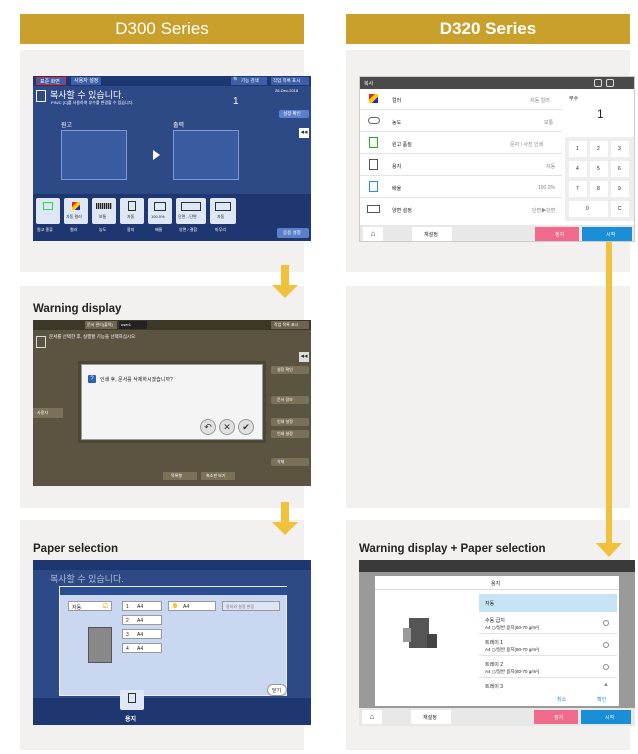 The width and height of the screenshot is (638, 754). I want to click on delete-confirm-dialog: ? 인쇄 후, 문서를 삭제하시겠습니까? ↶ ✕ ✔, so click(172, 402).